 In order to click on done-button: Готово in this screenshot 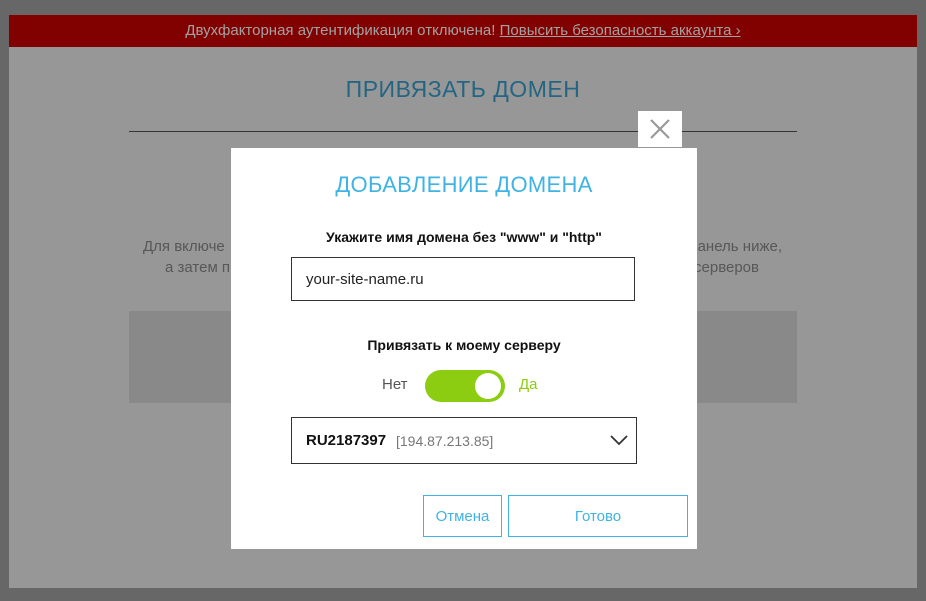, I will do `click(598, 516)`.